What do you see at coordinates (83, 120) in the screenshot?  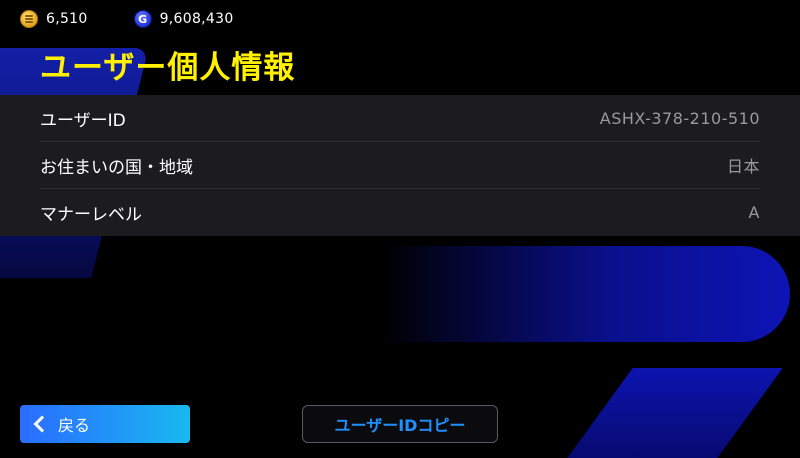 I see `info-label: ユーザーID` at bounding box center [83, 120].